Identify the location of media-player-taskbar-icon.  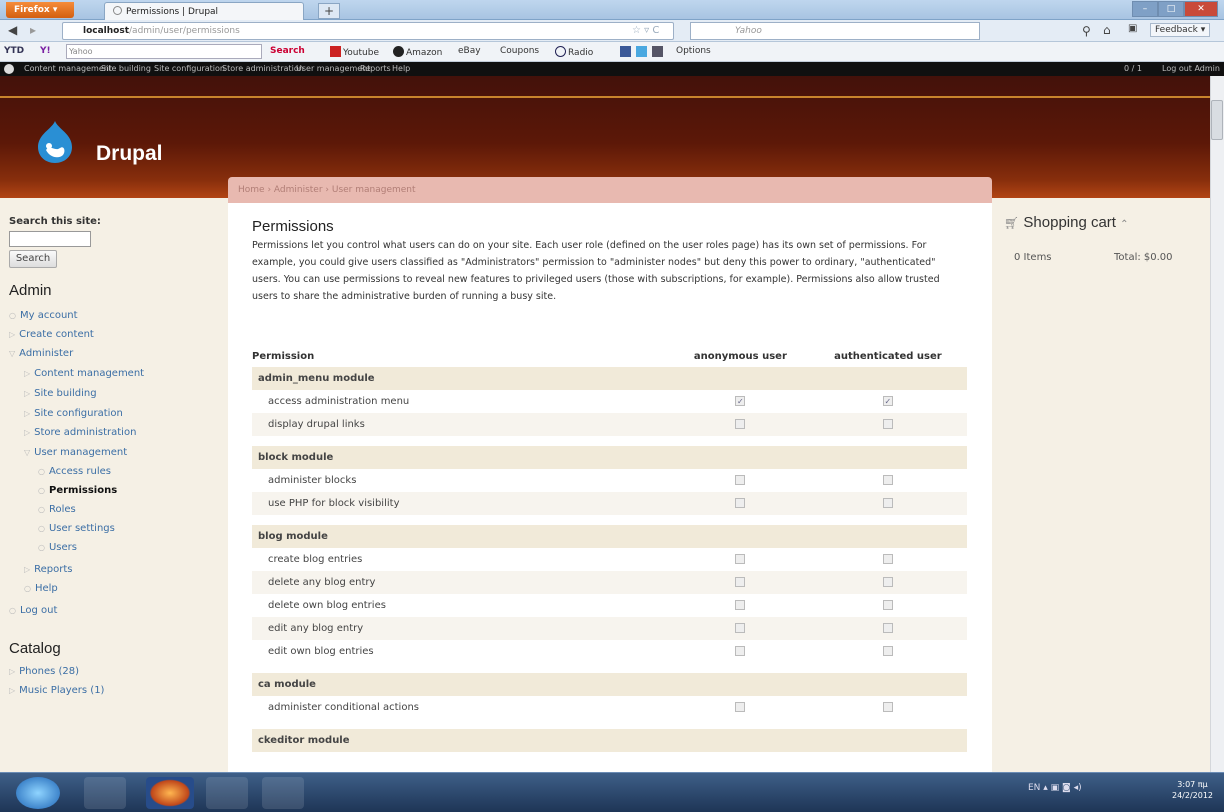
(105, 793).